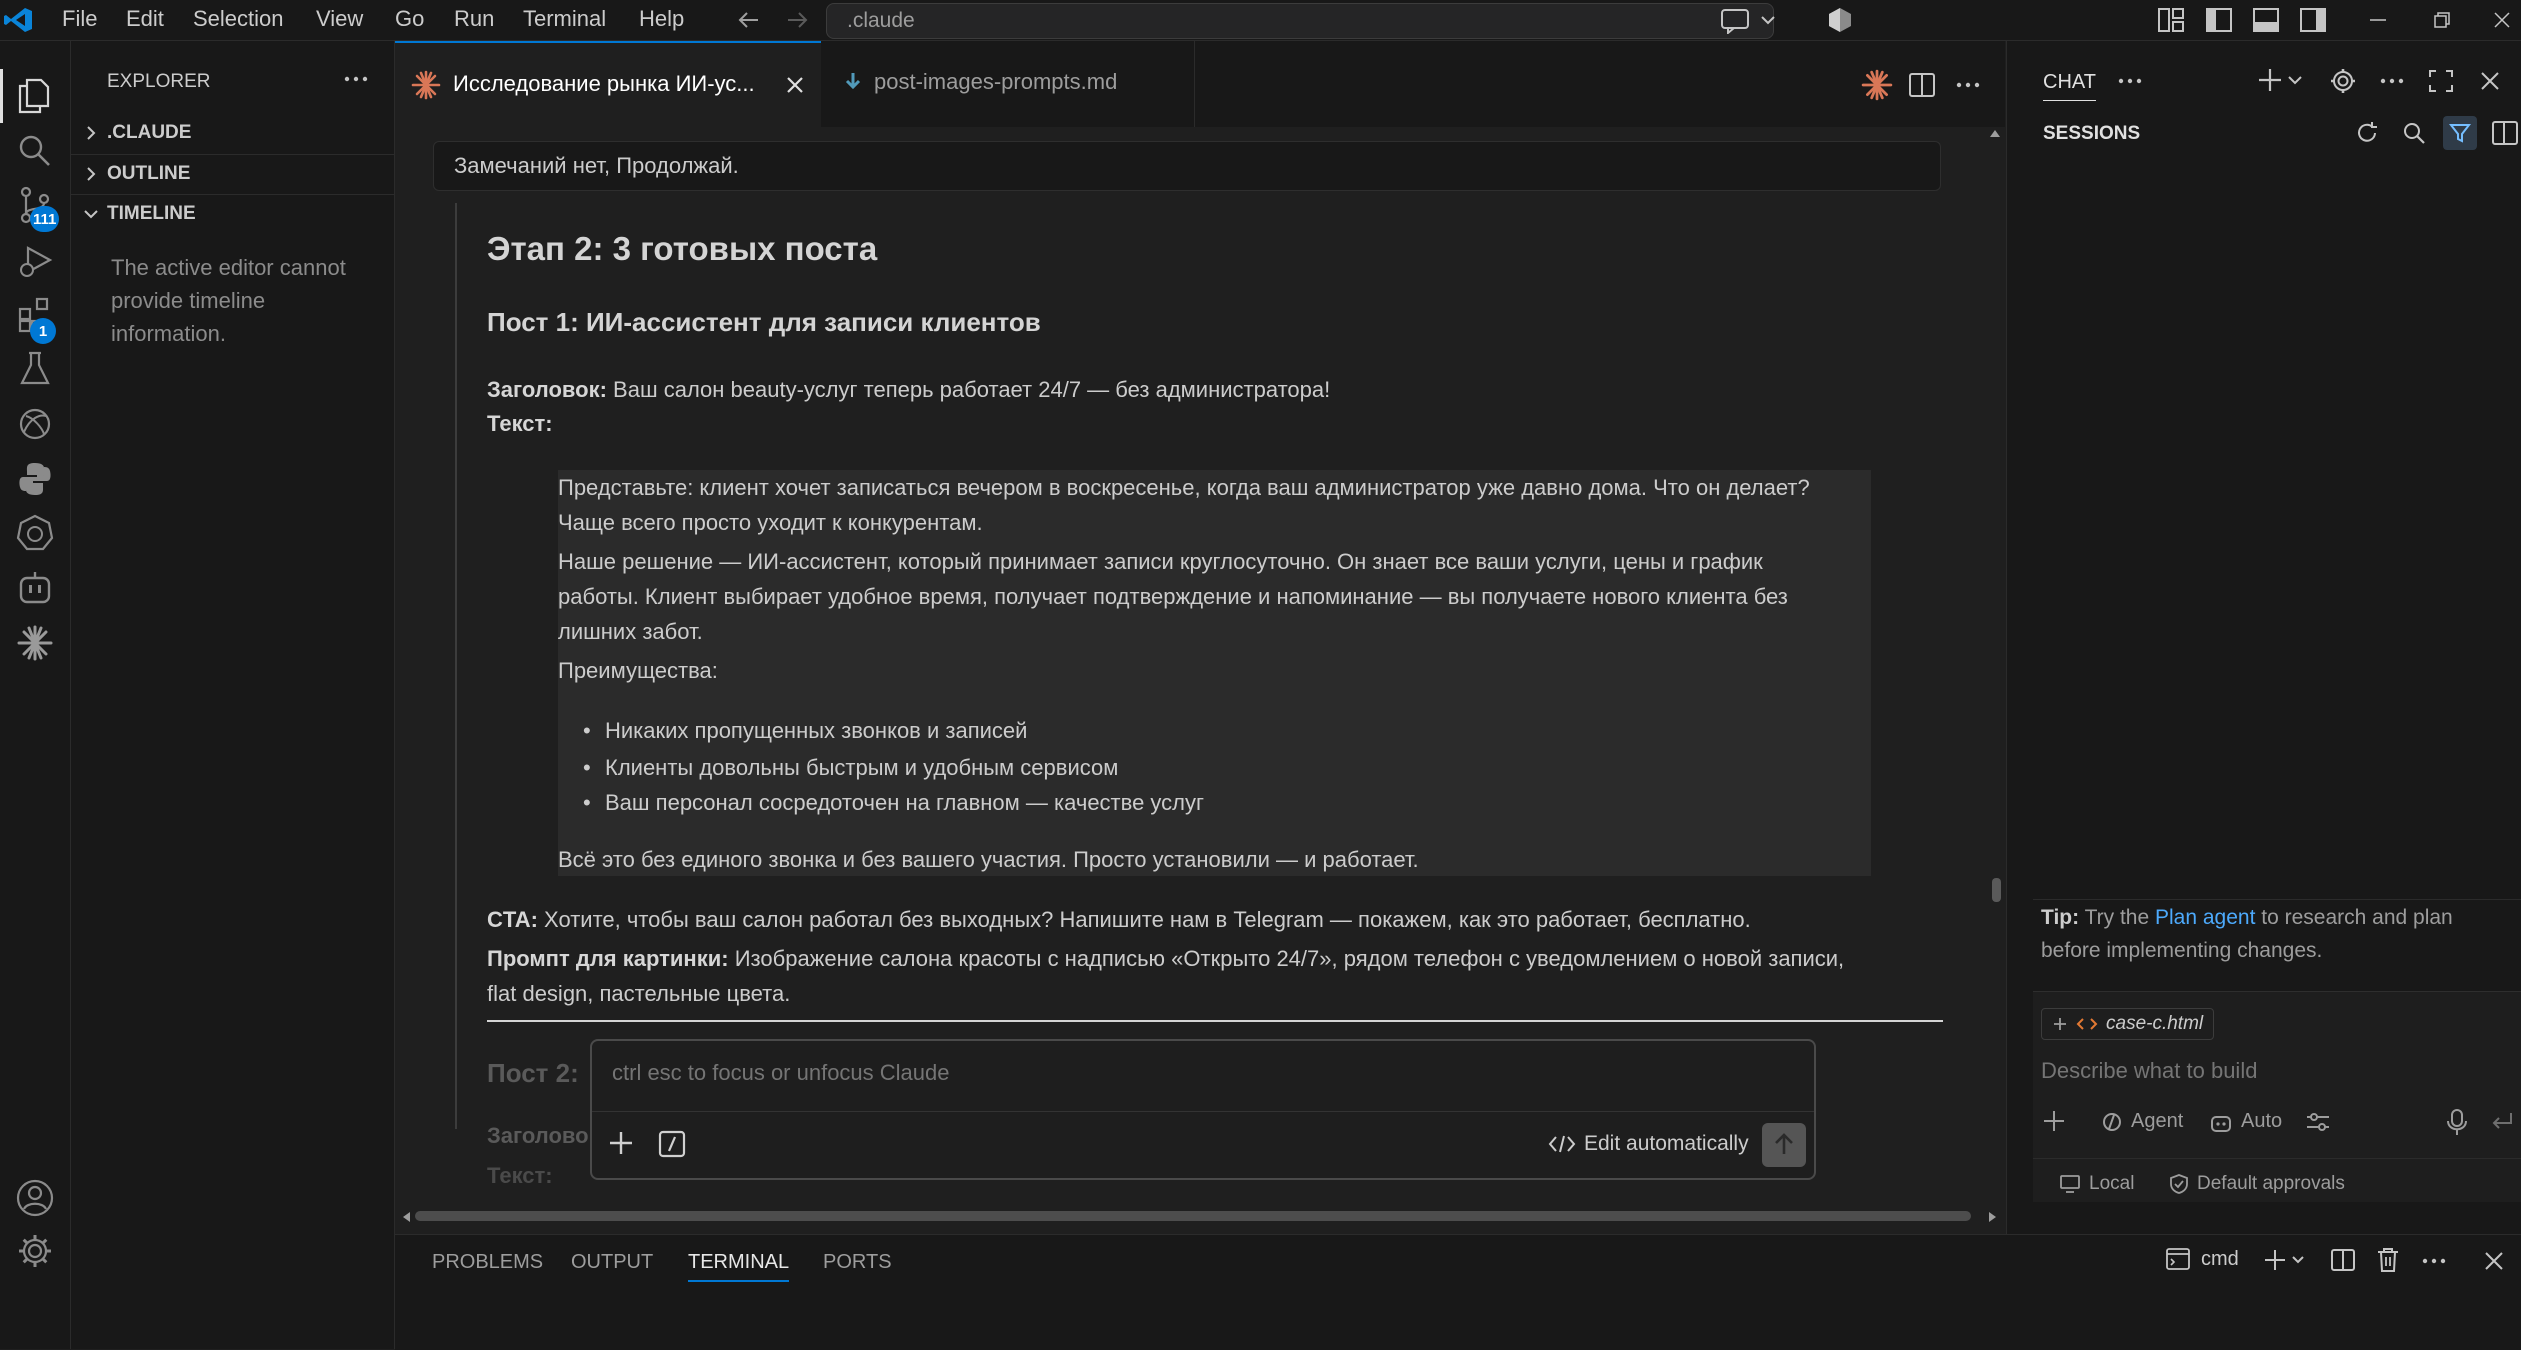 The image size is (2521, 1350). What do you see at coordinates (1877, 85) in the screenshot?
I see `claude-orange-icon` at bounding box center [1877, 85].